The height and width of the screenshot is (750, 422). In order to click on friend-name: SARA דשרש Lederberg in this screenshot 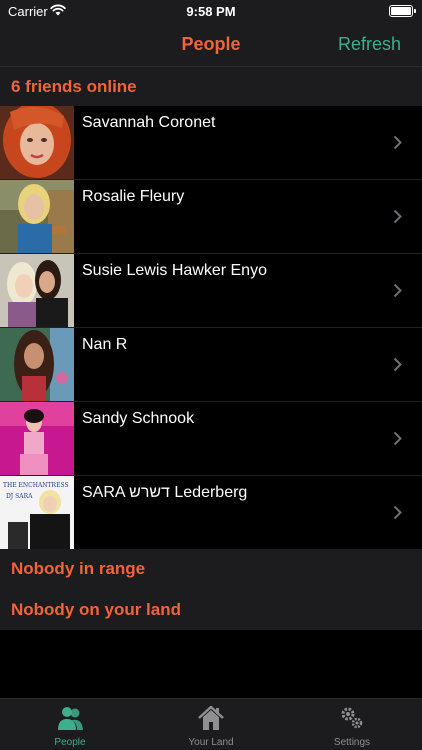, I will do `click(165, 492)`.